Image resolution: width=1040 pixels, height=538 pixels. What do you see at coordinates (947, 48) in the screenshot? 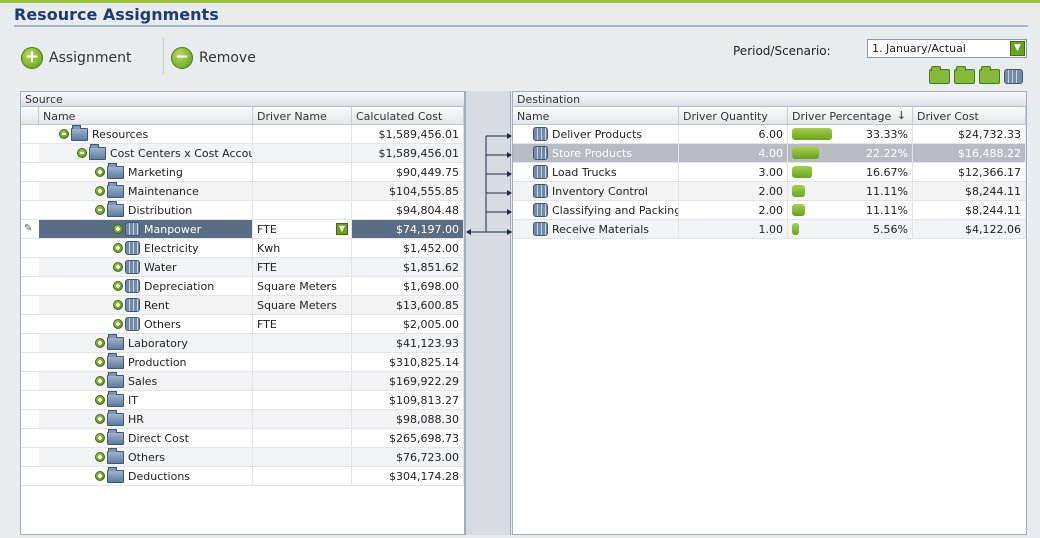
I see `period-scenario-select: 1. January/Actual ▼` at bounding box center [947, 48].